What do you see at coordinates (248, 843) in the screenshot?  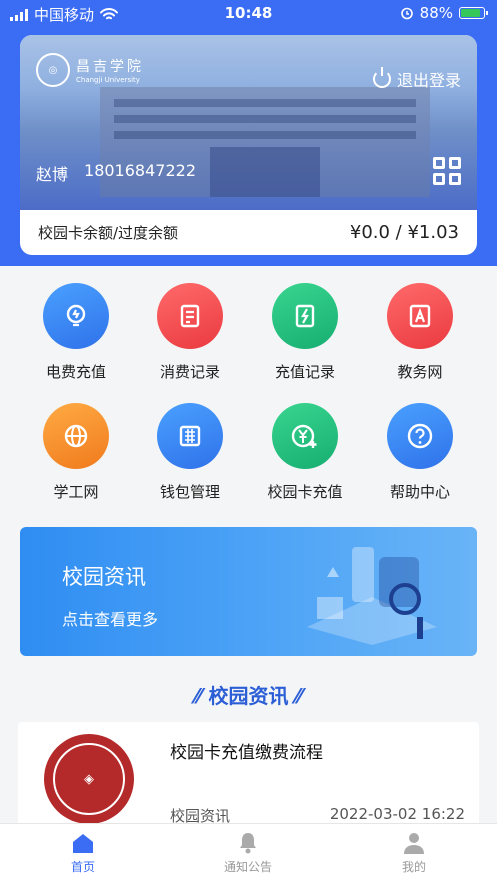 I see `bell-icon` at bounding box center [248, 843].